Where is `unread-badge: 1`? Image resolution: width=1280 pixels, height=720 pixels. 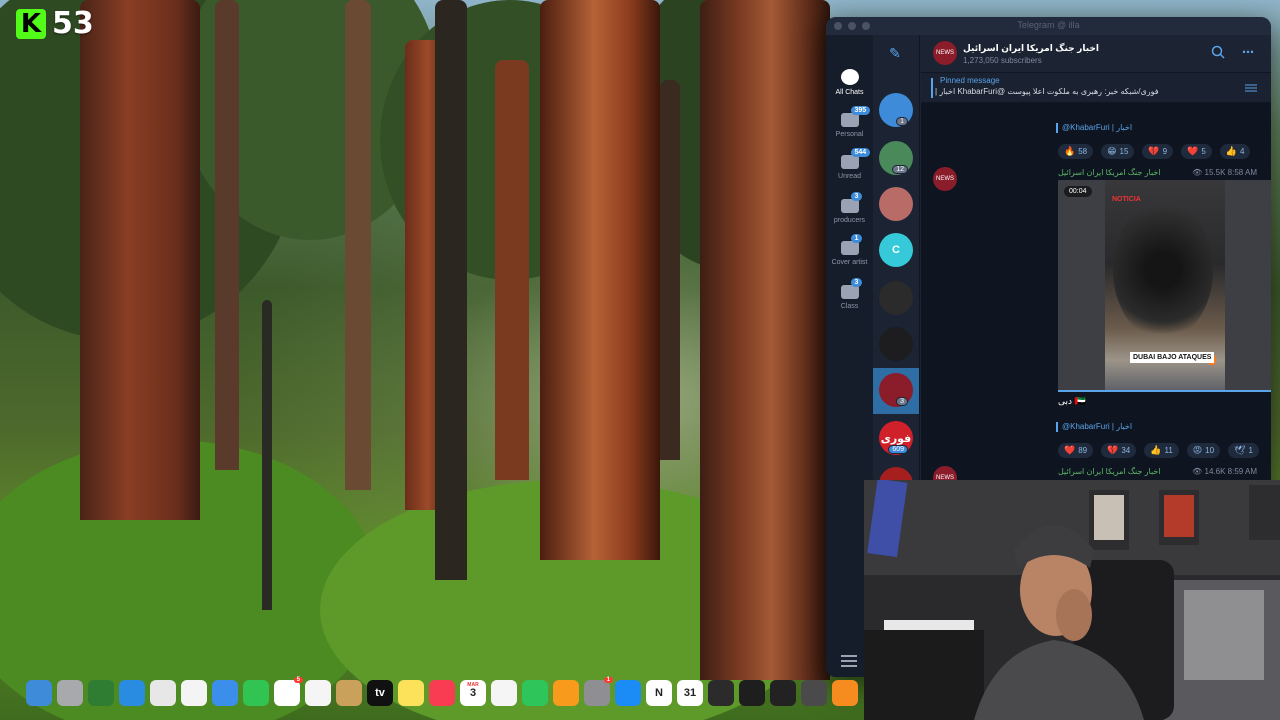 unread-badge: 1 is located at coordinates (902, 121).